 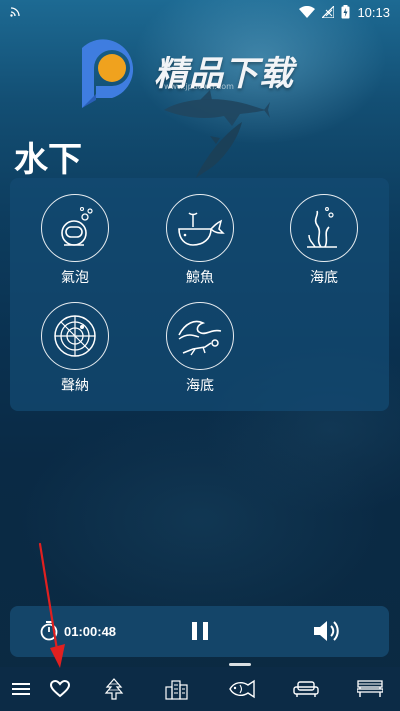 What do you see at coordinates (75, 386) in the screenshot?
I see `category-label: 聲納` at bounding box center [75, 386].